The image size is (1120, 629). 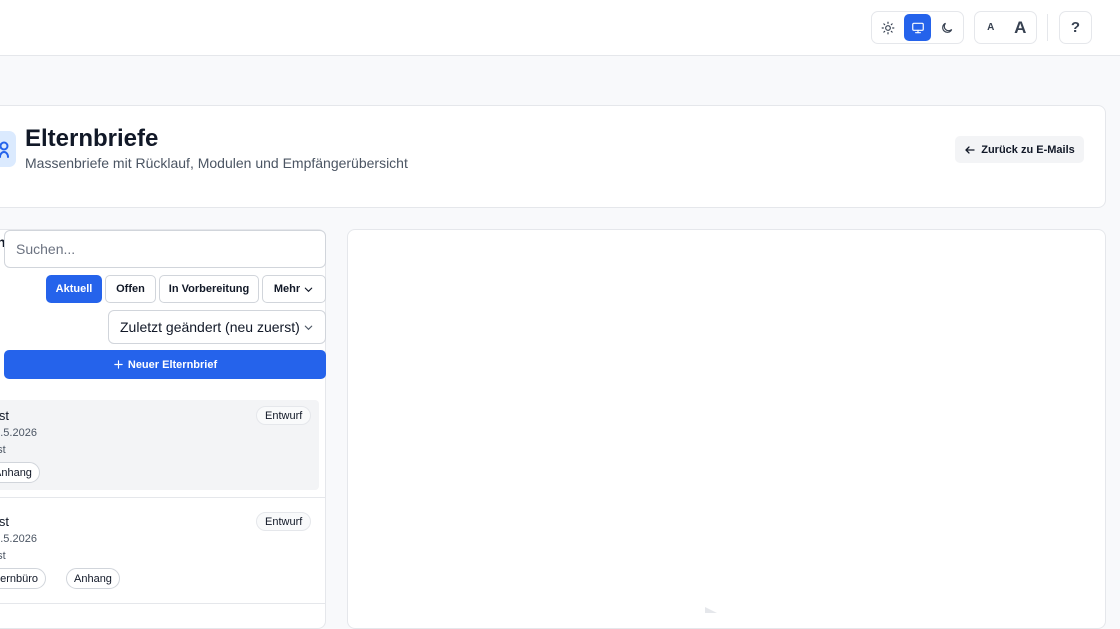 I want to click on search-input, so click(x=165, y=249).